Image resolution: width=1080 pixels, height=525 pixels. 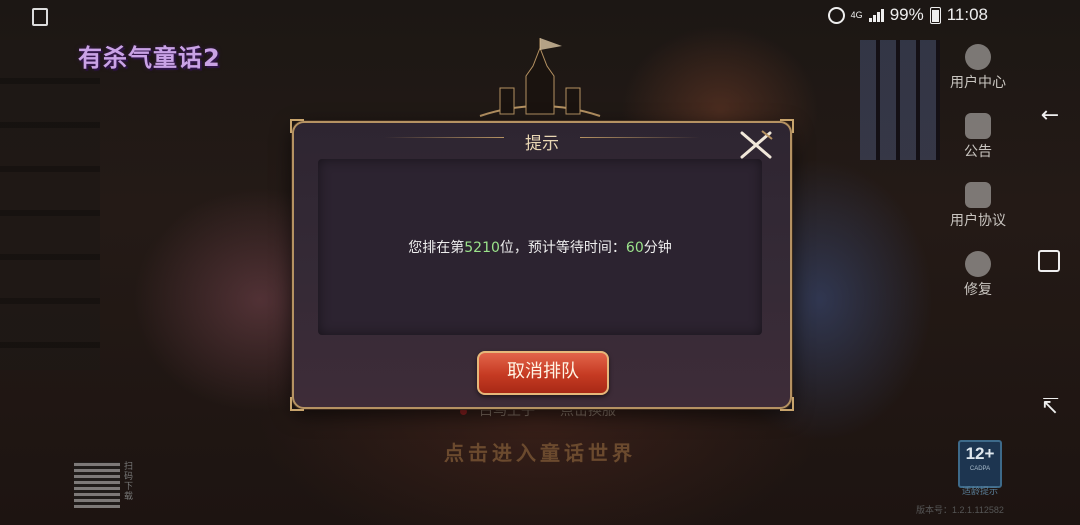 I want to click on dialog-title: 提示, so click(x=542, y=144).